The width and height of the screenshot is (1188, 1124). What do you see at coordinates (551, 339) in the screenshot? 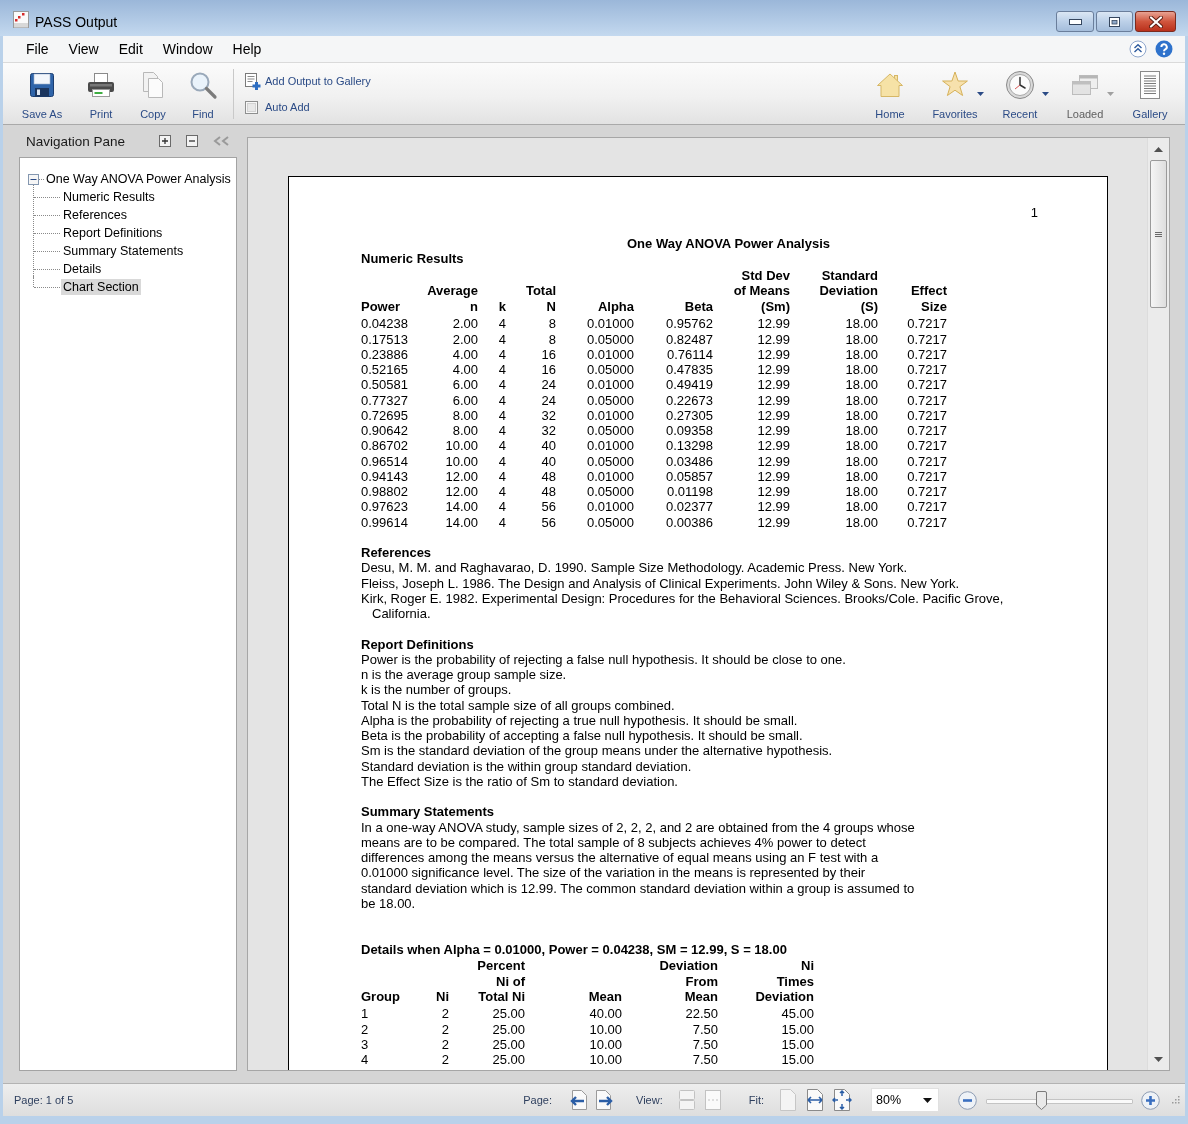
I see `table-cell-text: 8` at bounding box center [551, 339].